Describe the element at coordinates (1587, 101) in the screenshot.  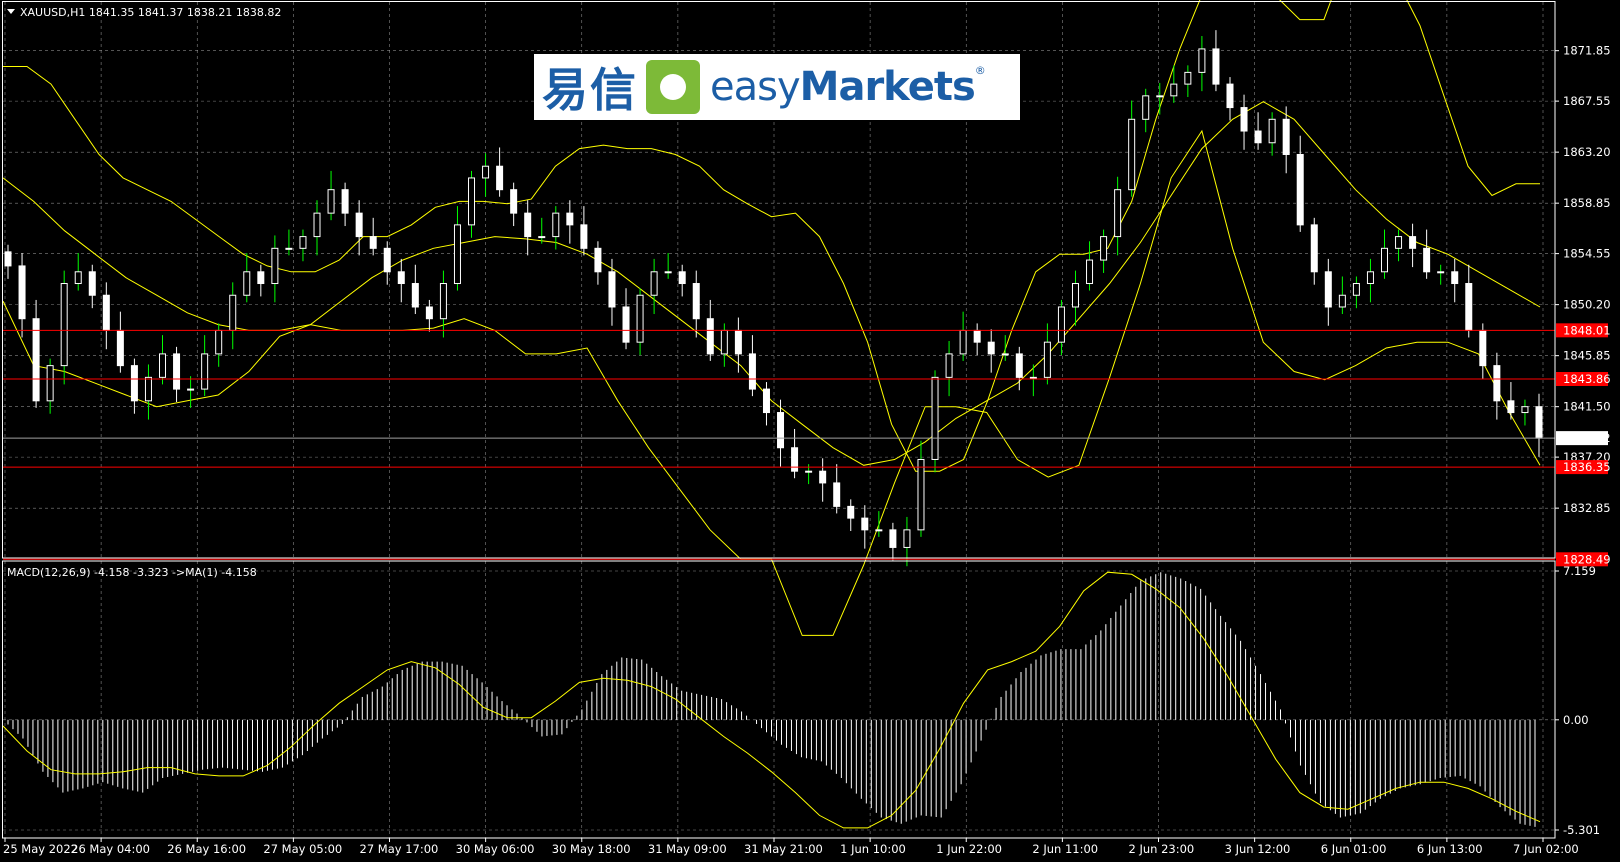
I see `price-tick-label: 1867.55` at that location.